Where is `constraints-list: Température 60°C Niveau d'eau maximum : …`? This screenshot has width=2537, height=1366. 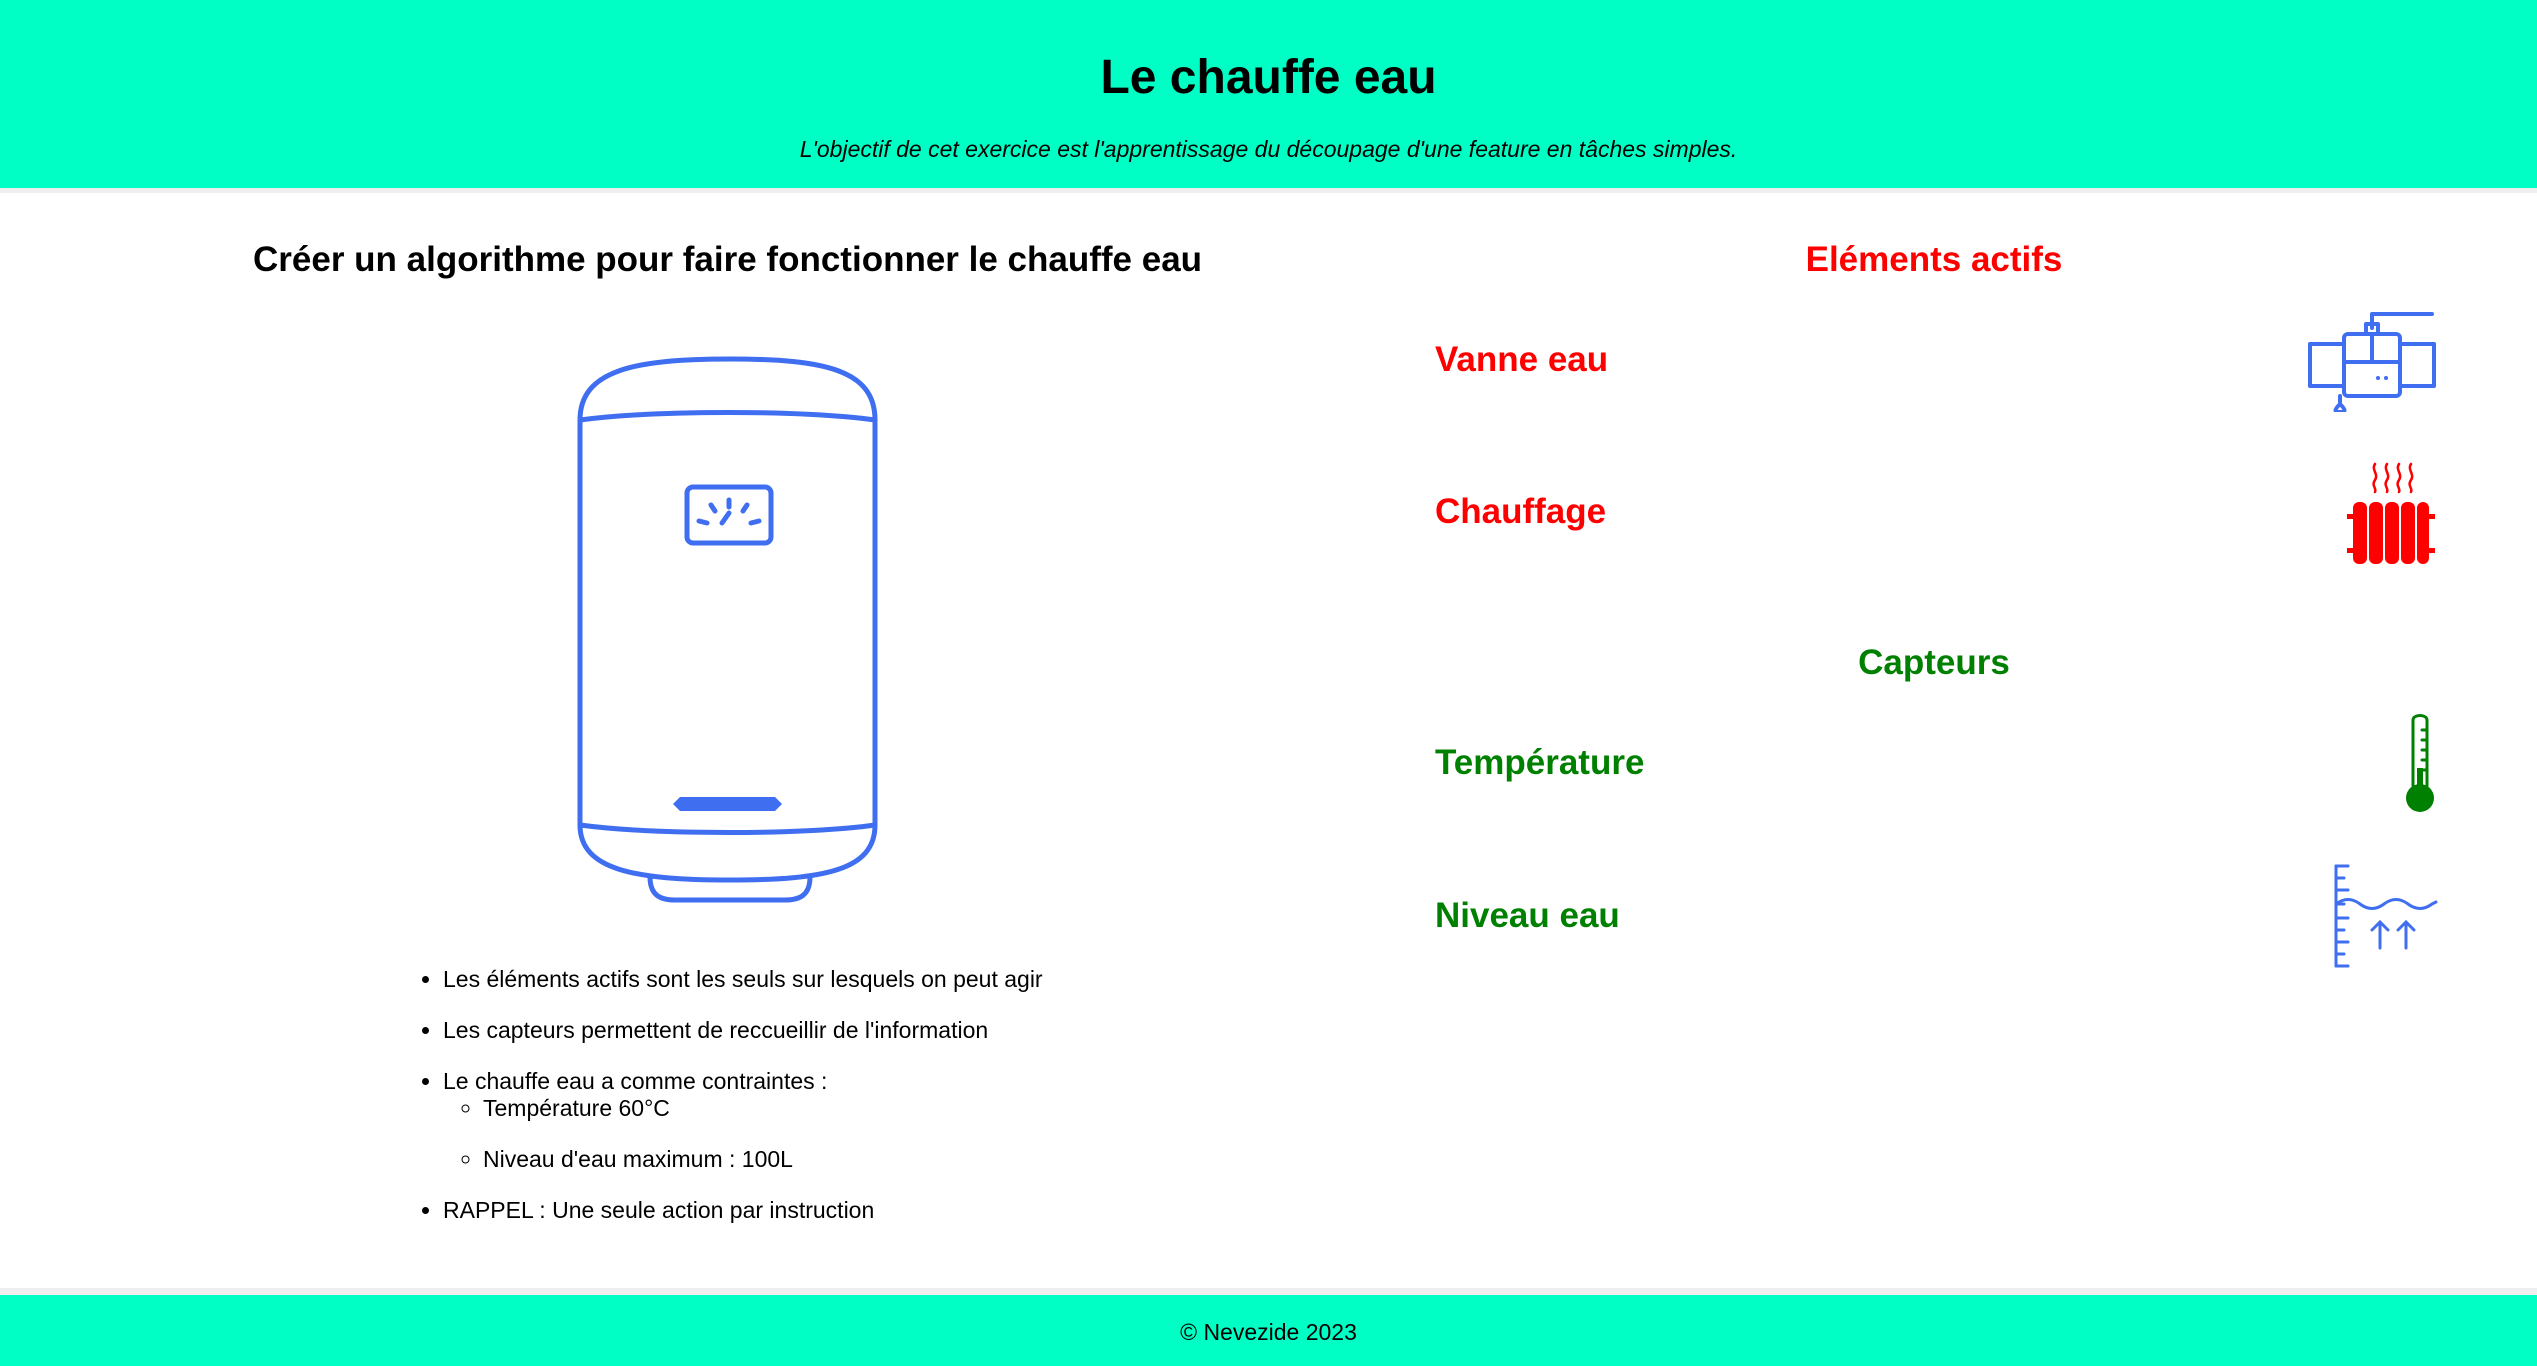 constraints-list: Température 60°C Niveau d'eau maximum : … is located at coordinates (743, 1134).